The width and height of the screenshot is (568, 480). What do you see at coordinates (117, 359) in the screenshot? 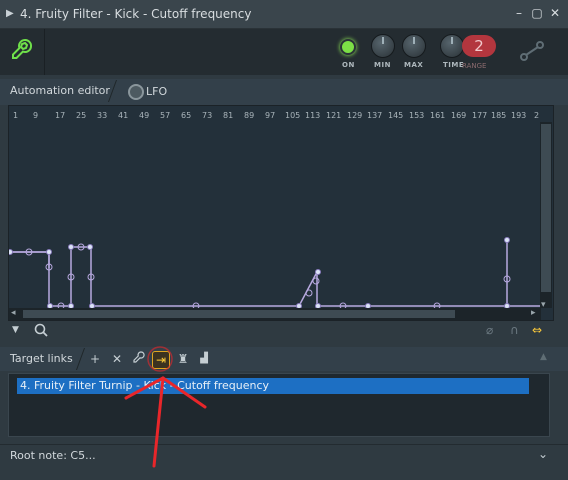
I see `remove-icon: ✕` at bounding box center [117, 359].